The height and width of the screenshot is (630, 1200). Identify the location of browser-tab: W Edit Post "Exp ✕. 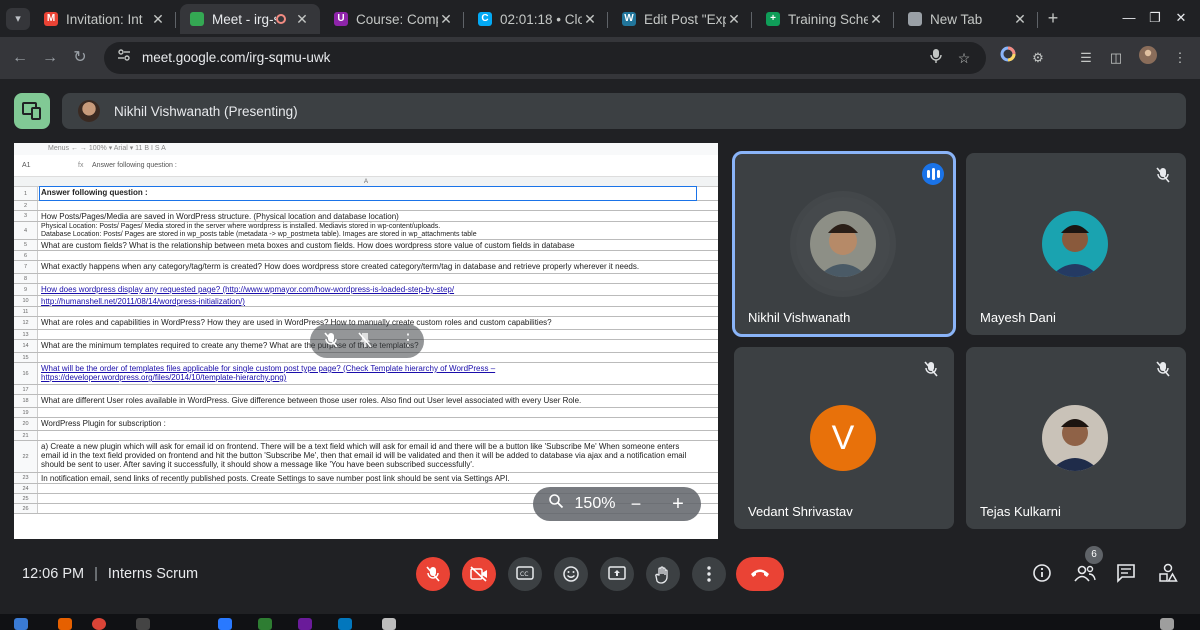
(682, 19).